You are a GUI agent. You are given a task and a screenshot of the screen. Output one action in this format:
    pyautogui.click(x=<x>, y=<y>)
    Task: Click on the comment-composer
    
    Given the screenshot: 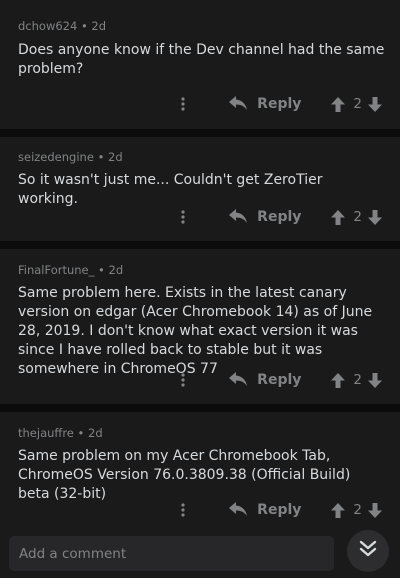 What is the action you would take?
    pyautogui.click(x=200, y=551)
    